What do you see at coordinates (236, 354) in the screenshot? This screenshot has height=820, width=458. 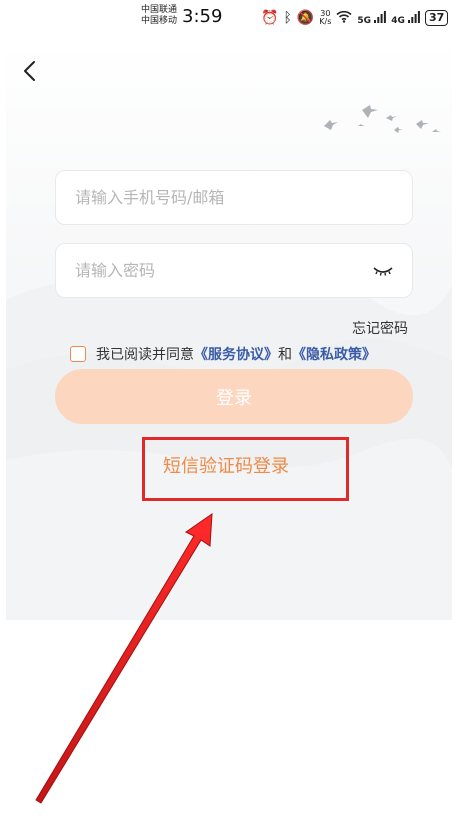 I see `service-agreement-link: 《服务协议》` at bounding box center [236, 354].